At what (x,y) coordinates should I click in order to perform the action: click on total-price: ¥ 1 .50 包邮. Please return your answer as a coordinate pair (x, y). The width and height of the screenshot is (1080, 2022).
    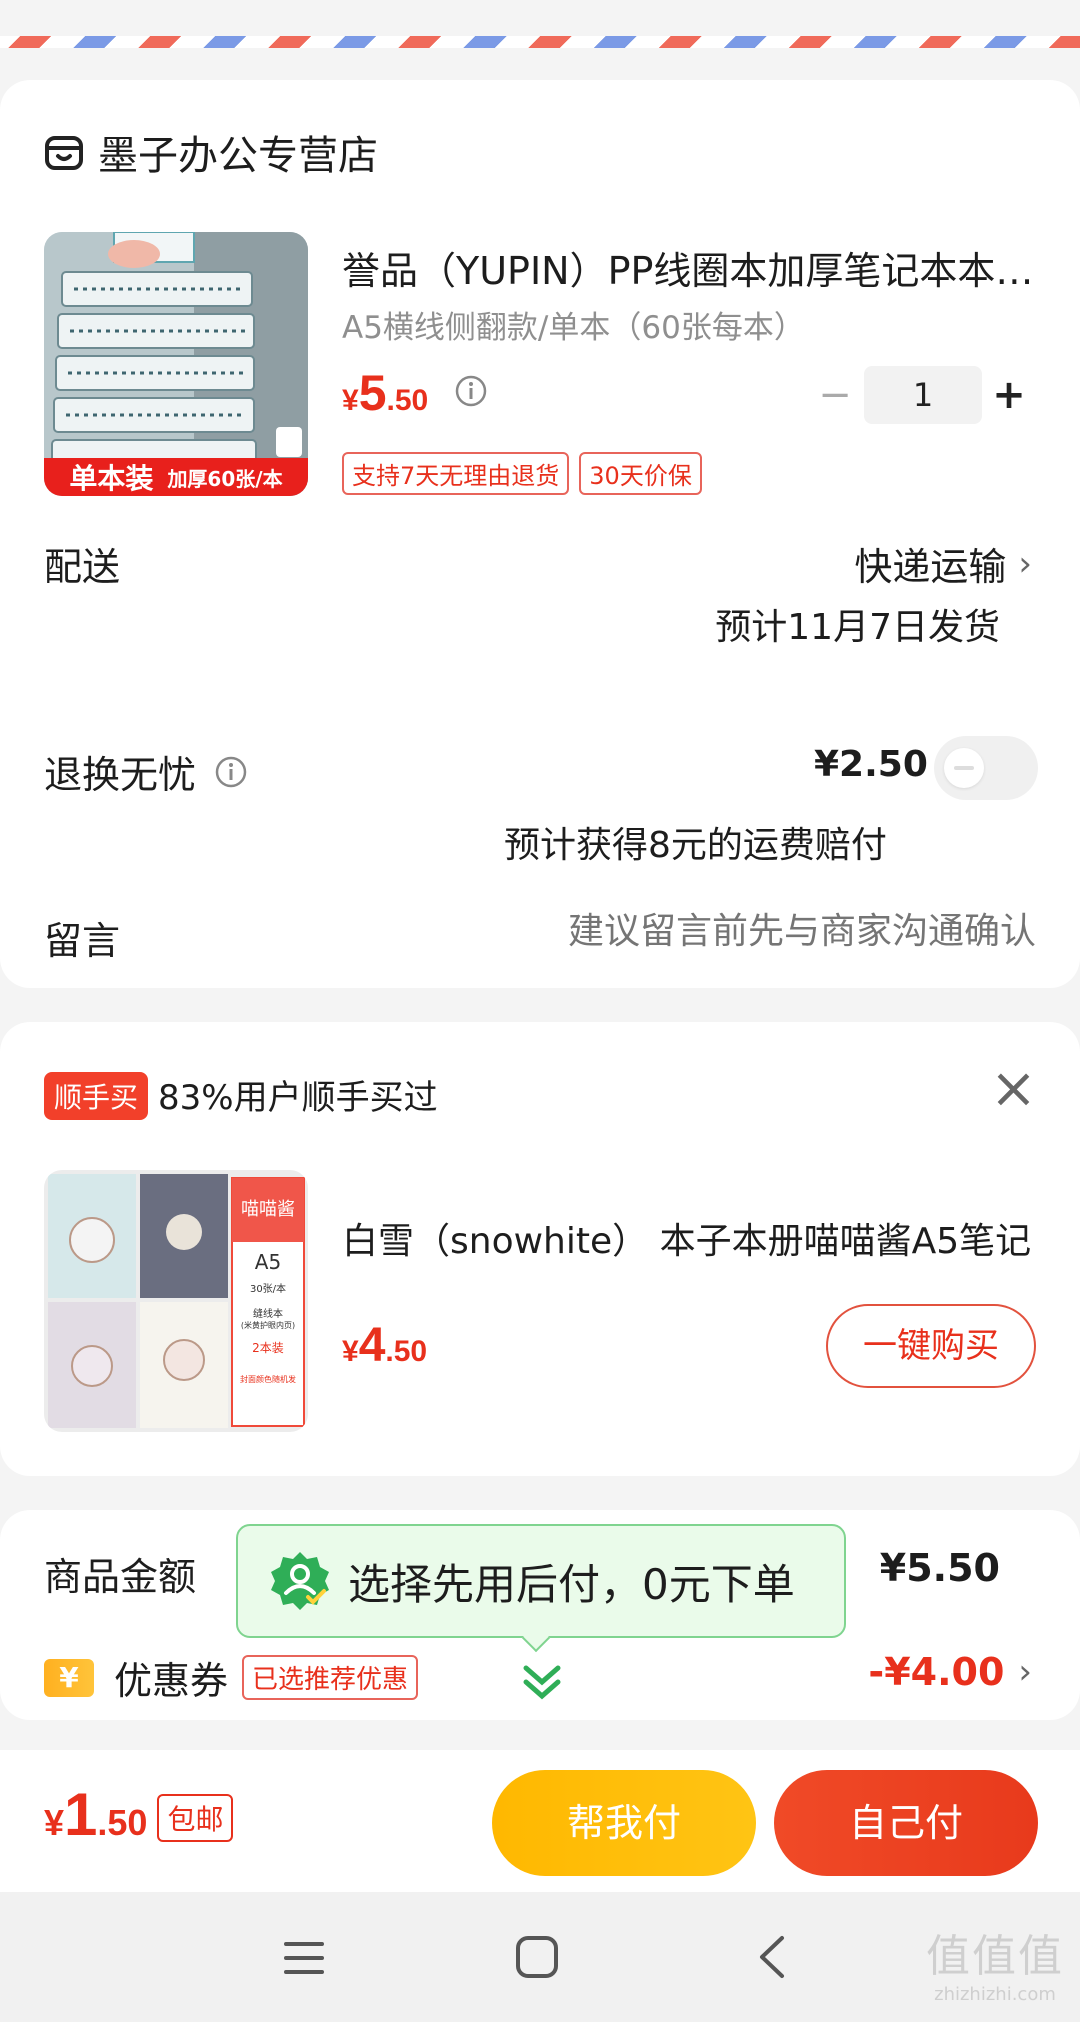
    Looking at the image, I should click on (139, 1814).